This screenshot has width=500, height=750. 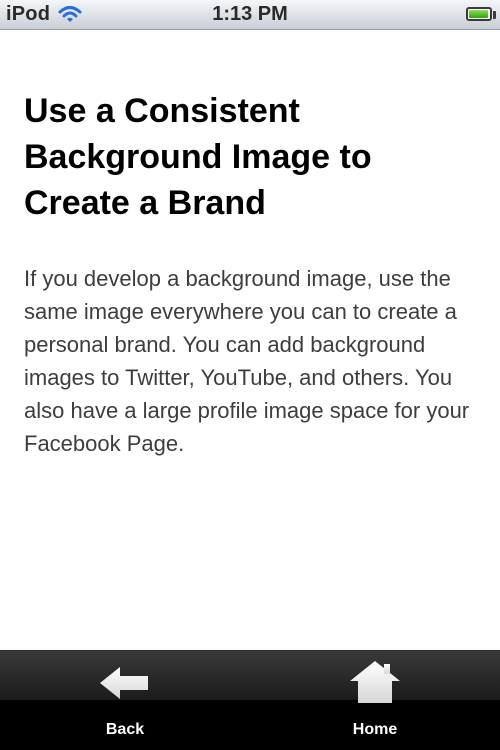 What do you see at coordinates (125, 700) in the screenshot?
I see `back-button: Back` at bounding box center [125, 700].